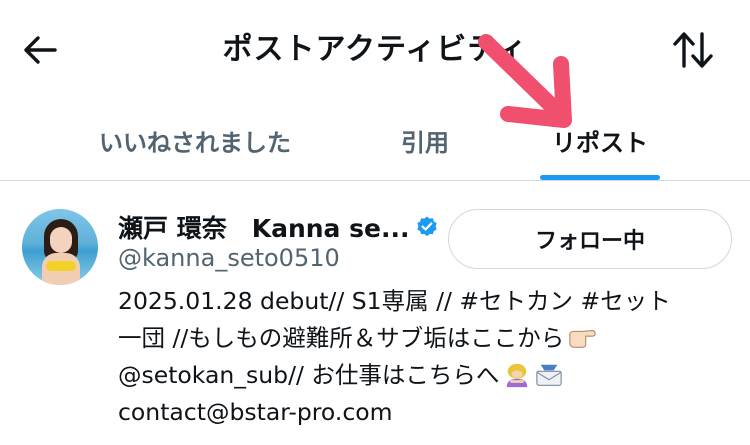  I want to click on tab-quotes: 引用, so click(425, 140).